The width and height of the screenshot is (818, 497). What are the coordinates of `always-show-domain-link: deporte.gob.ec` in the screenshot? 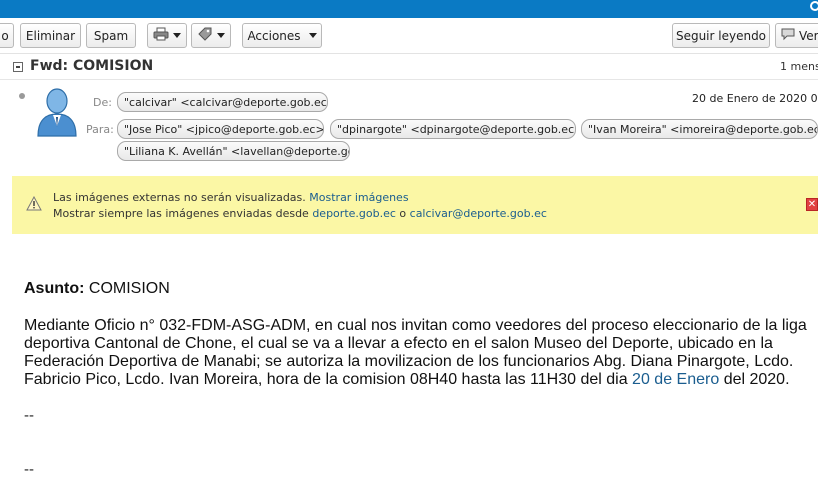 It's located at (354, 213).